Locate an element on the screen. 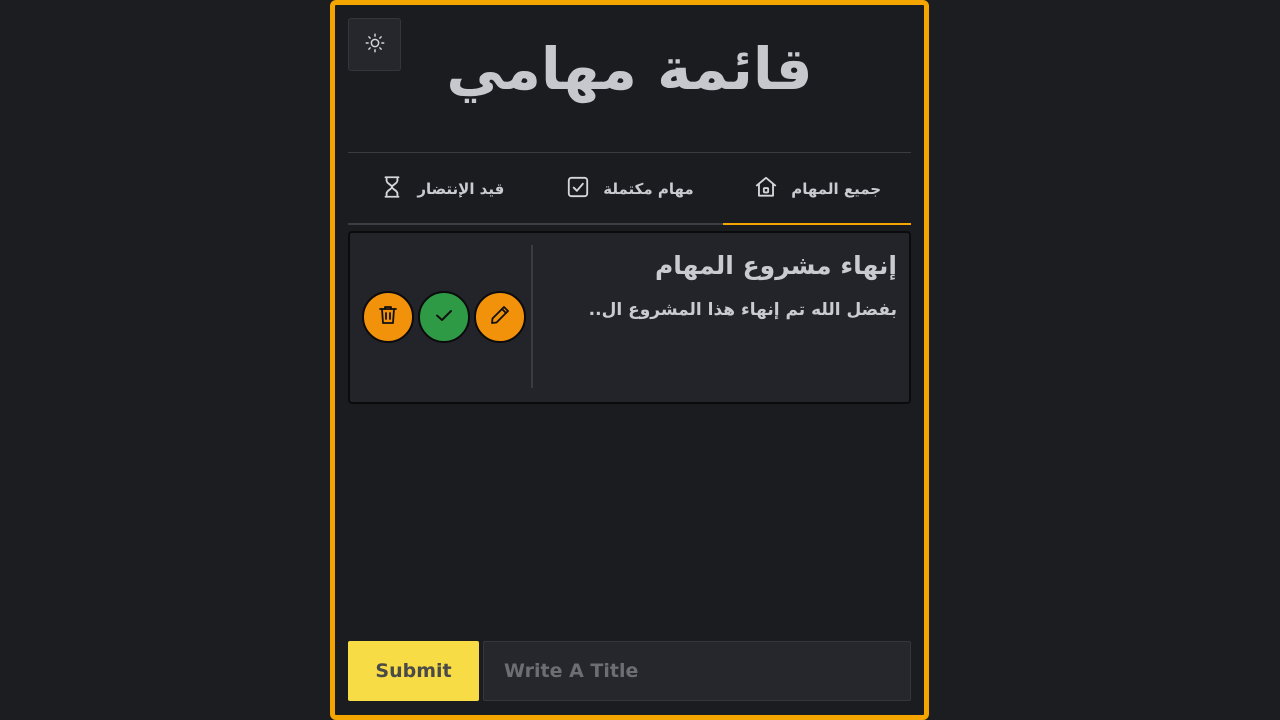 The width and height of the screenshot is (1280, 720). complete-task-button is located at coordinates (444, 317).